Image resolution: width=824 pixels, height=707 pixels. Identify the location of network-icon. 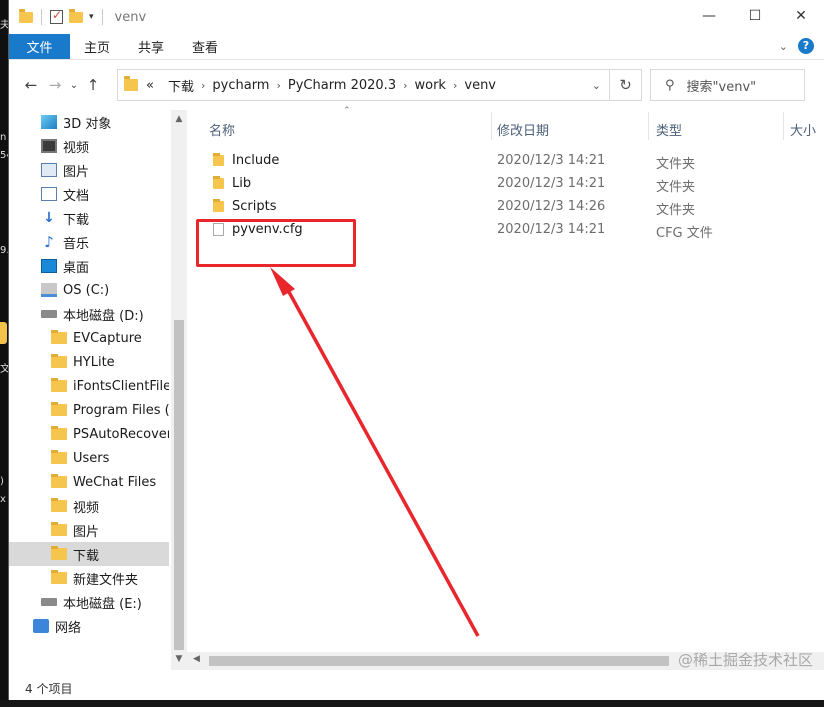
(41, 626).